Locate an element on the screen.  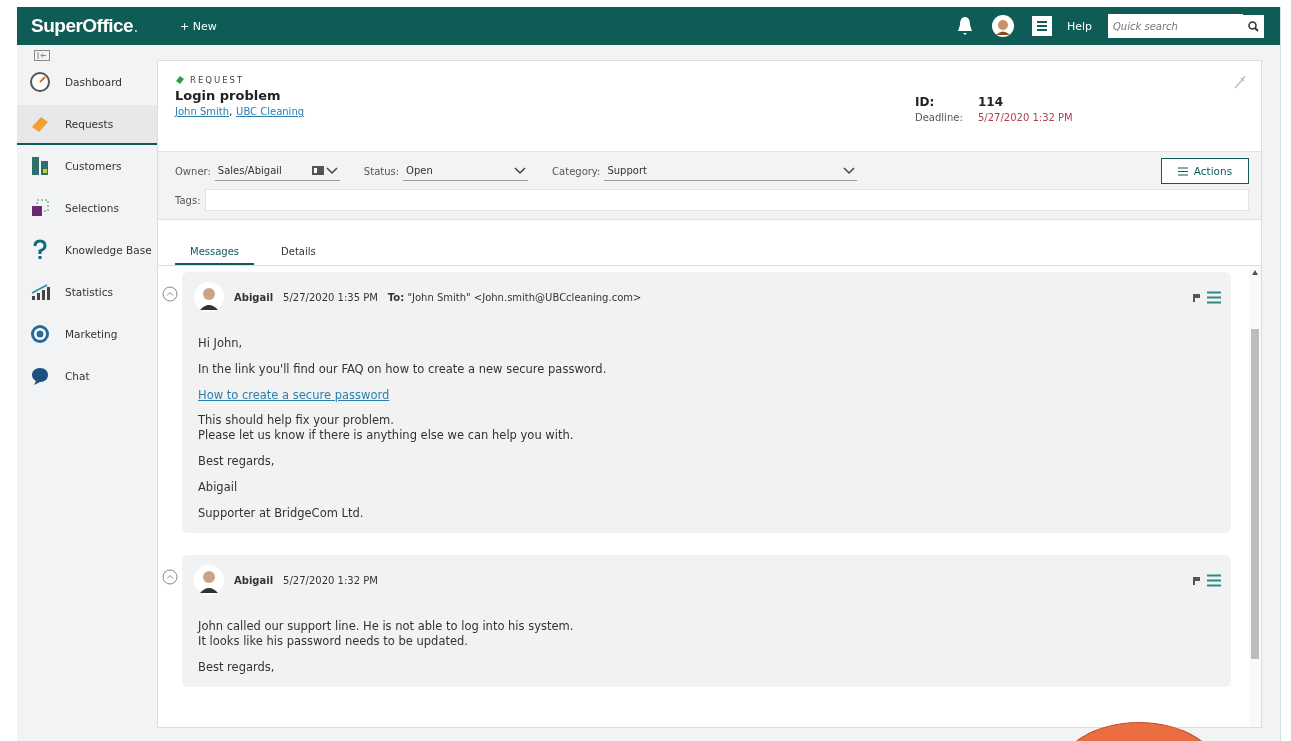
message-paragraph: This should help fix your problem. Please let us know if there is anything else we can help you with. is located at coordinates (386, 428).